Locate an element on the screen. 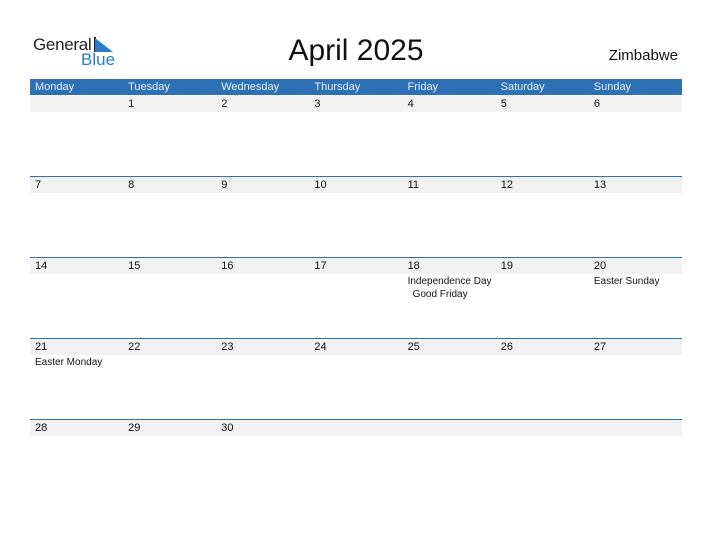  week-row: 7 8 9 10 11 12 13 is located at coordinates (356, 216).